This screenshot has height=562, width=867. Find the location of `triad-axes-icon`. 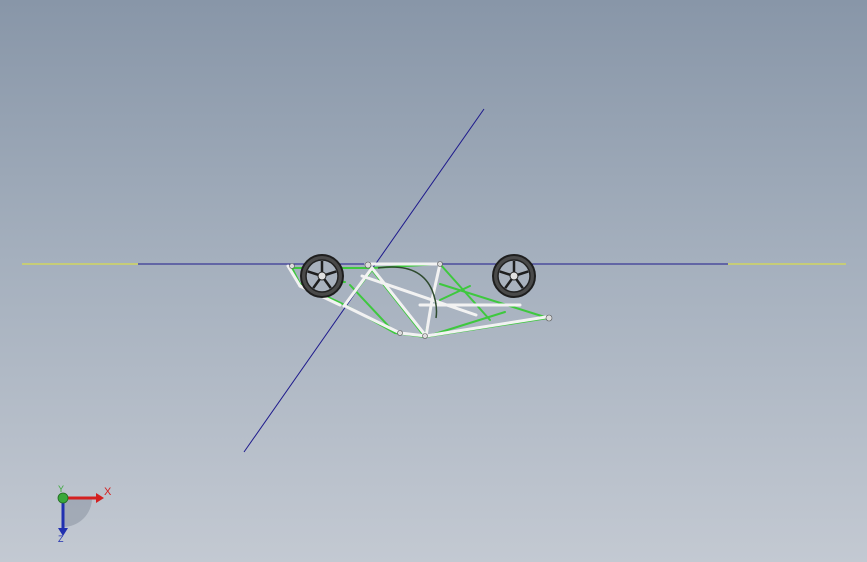

triad-axes-icon is located at coordinates (80, 514).